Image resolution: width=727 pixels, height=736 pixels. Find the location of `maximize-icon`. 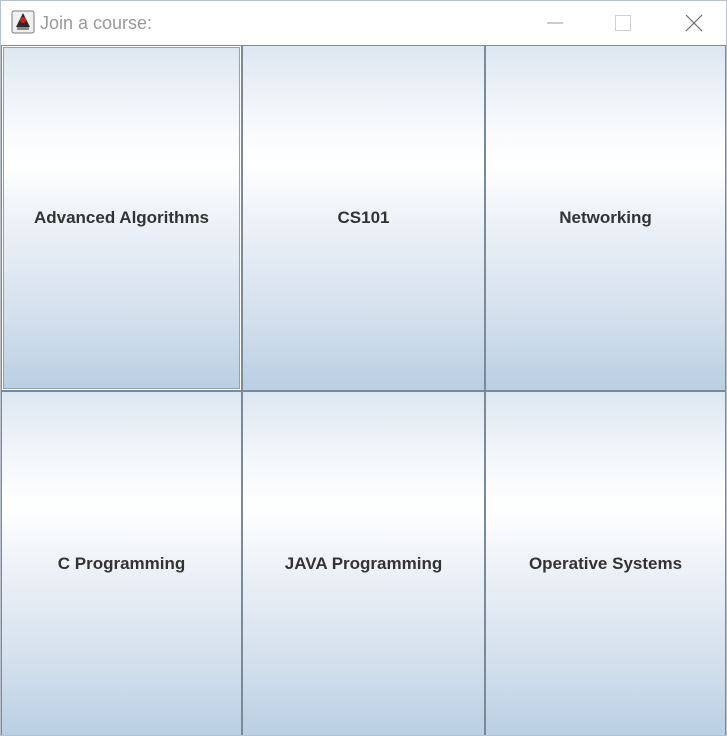

maximize-icon is located at coordinates (623, 23).